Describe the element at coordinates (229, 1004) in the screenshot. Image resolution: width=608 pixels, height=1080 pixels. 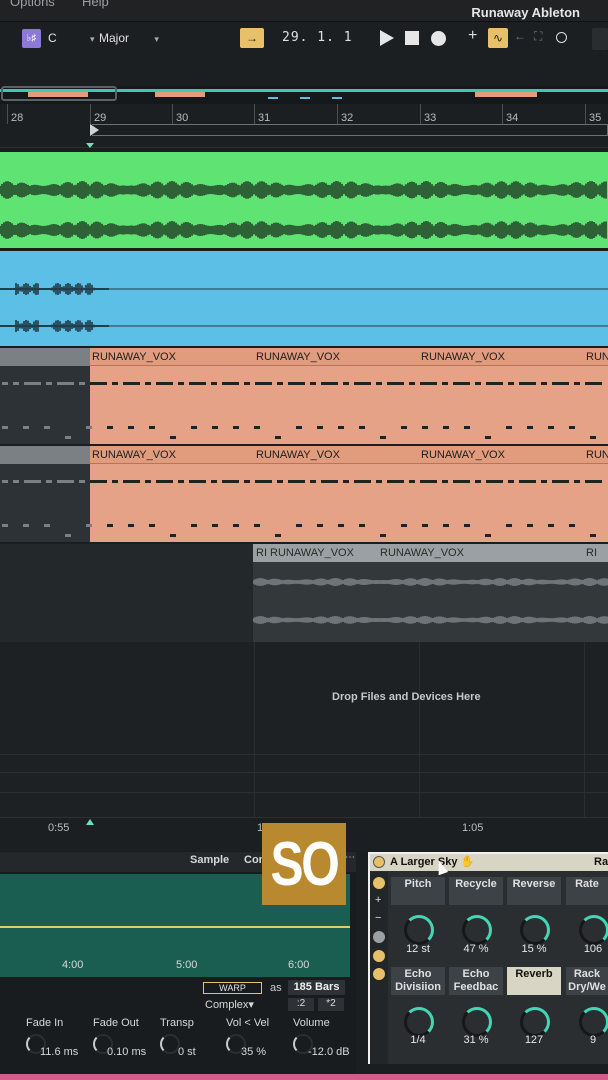
I see `warp-mode-select: Complex▾` at that location.